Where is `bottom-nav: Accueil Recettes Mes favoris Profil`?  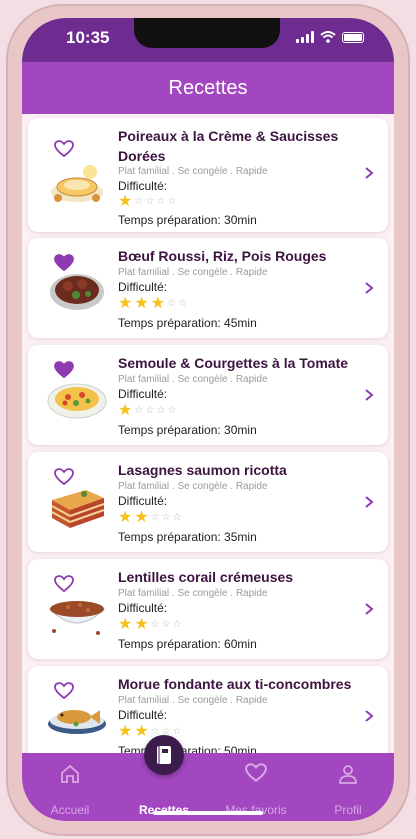 bottom-nav: Accueil Recettes Mes favoris Profil is located at coordinates (208, 778).